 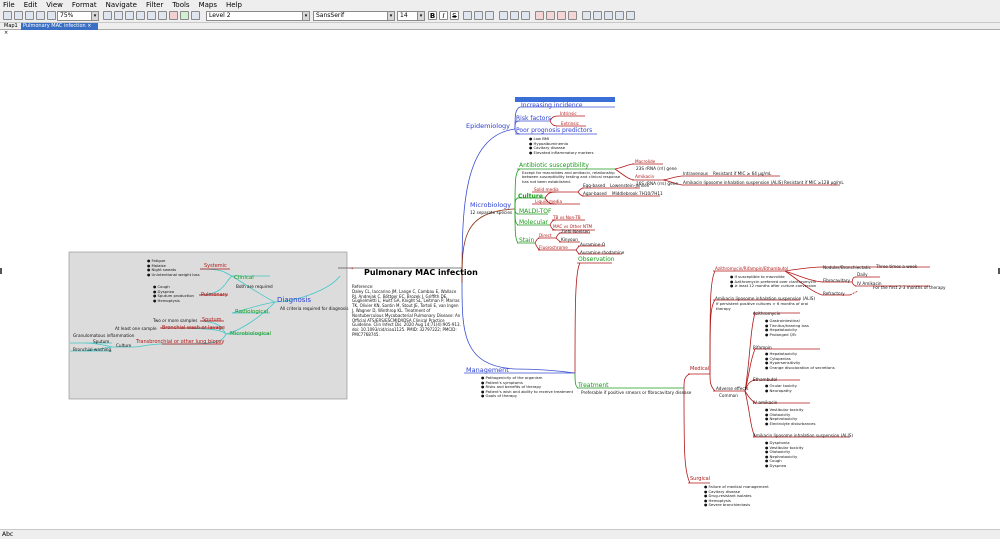 I want to click on branch-diagnosis: Diagnosis, so click(x=294, y=300).